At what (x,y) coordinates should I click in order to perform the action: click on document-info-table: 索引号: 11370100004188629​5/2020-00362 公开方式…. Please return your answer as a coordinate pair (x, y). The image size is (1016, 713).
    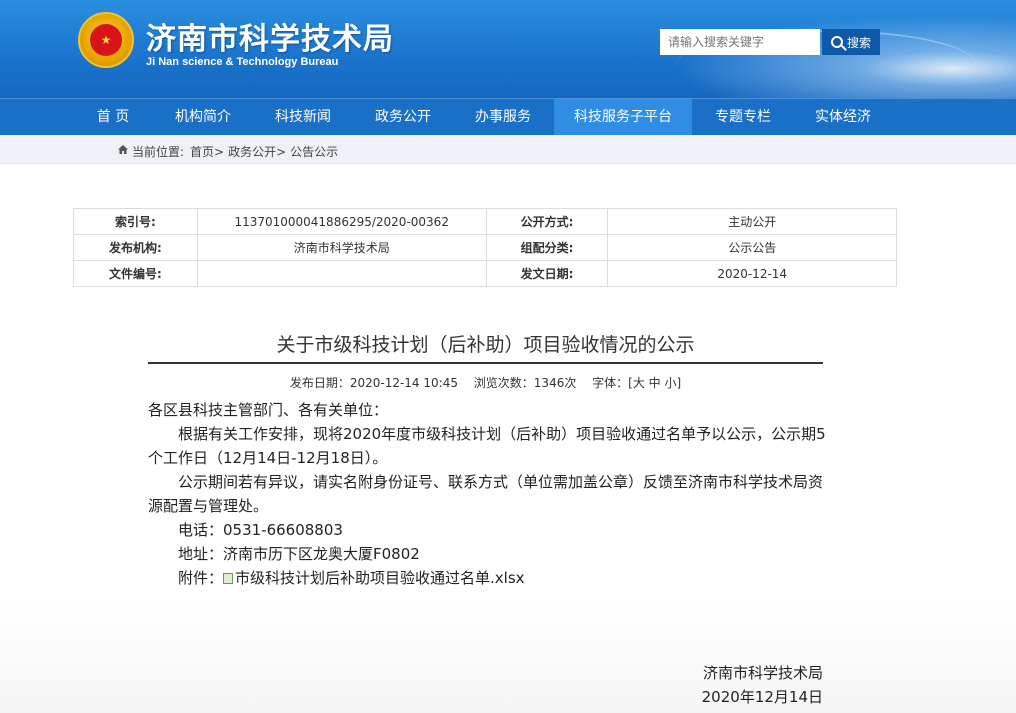
    Looking at the image, I should click on (485, 247).